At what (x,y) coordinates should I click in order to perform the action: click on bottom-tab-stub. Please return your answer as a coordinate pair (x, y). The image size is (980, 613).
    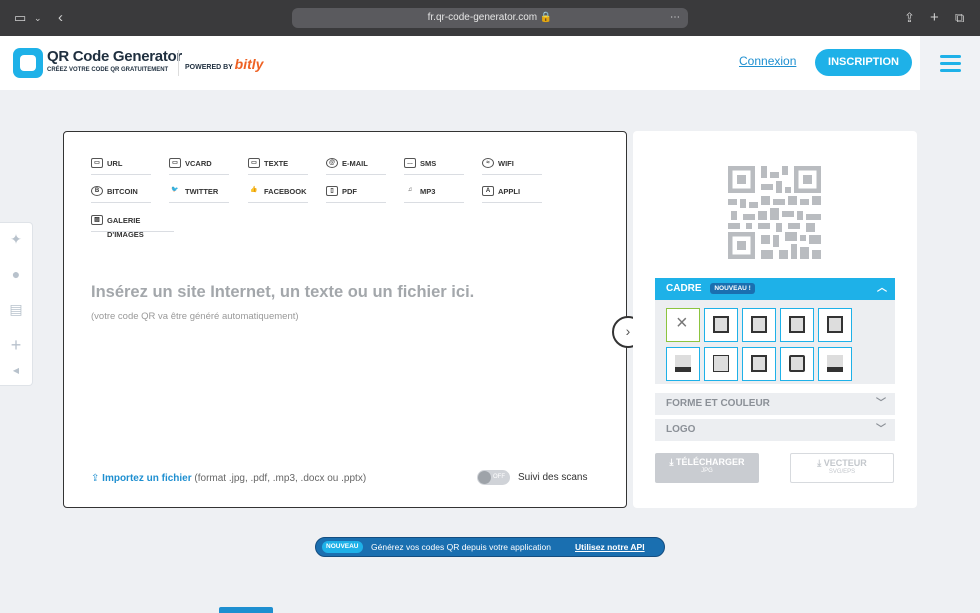
    Looking at the image, I should click on (246, 610).